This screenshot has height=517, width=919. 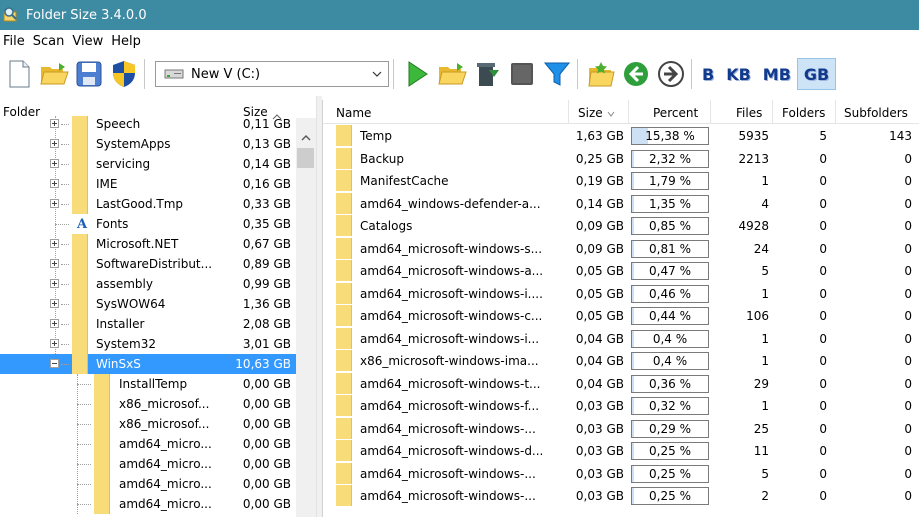 What do you see at coordinates (522, 74) in the screenshot?
I see `stop-button` at bounding box center [522, 74].